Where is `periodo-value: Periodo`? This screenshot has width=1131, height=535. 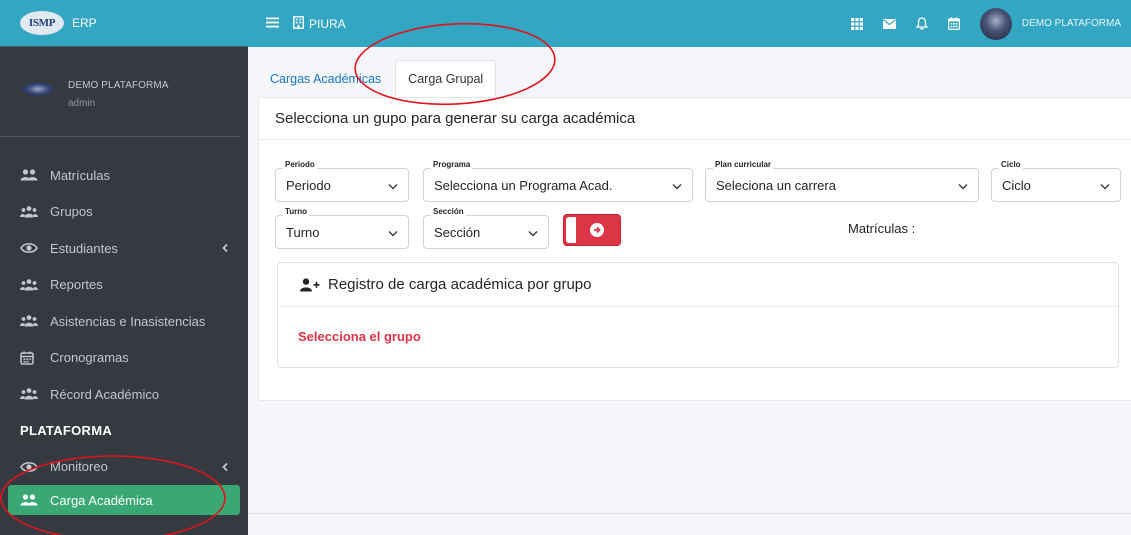 periodo-value: Periodo is located at coordinates (308, 185).